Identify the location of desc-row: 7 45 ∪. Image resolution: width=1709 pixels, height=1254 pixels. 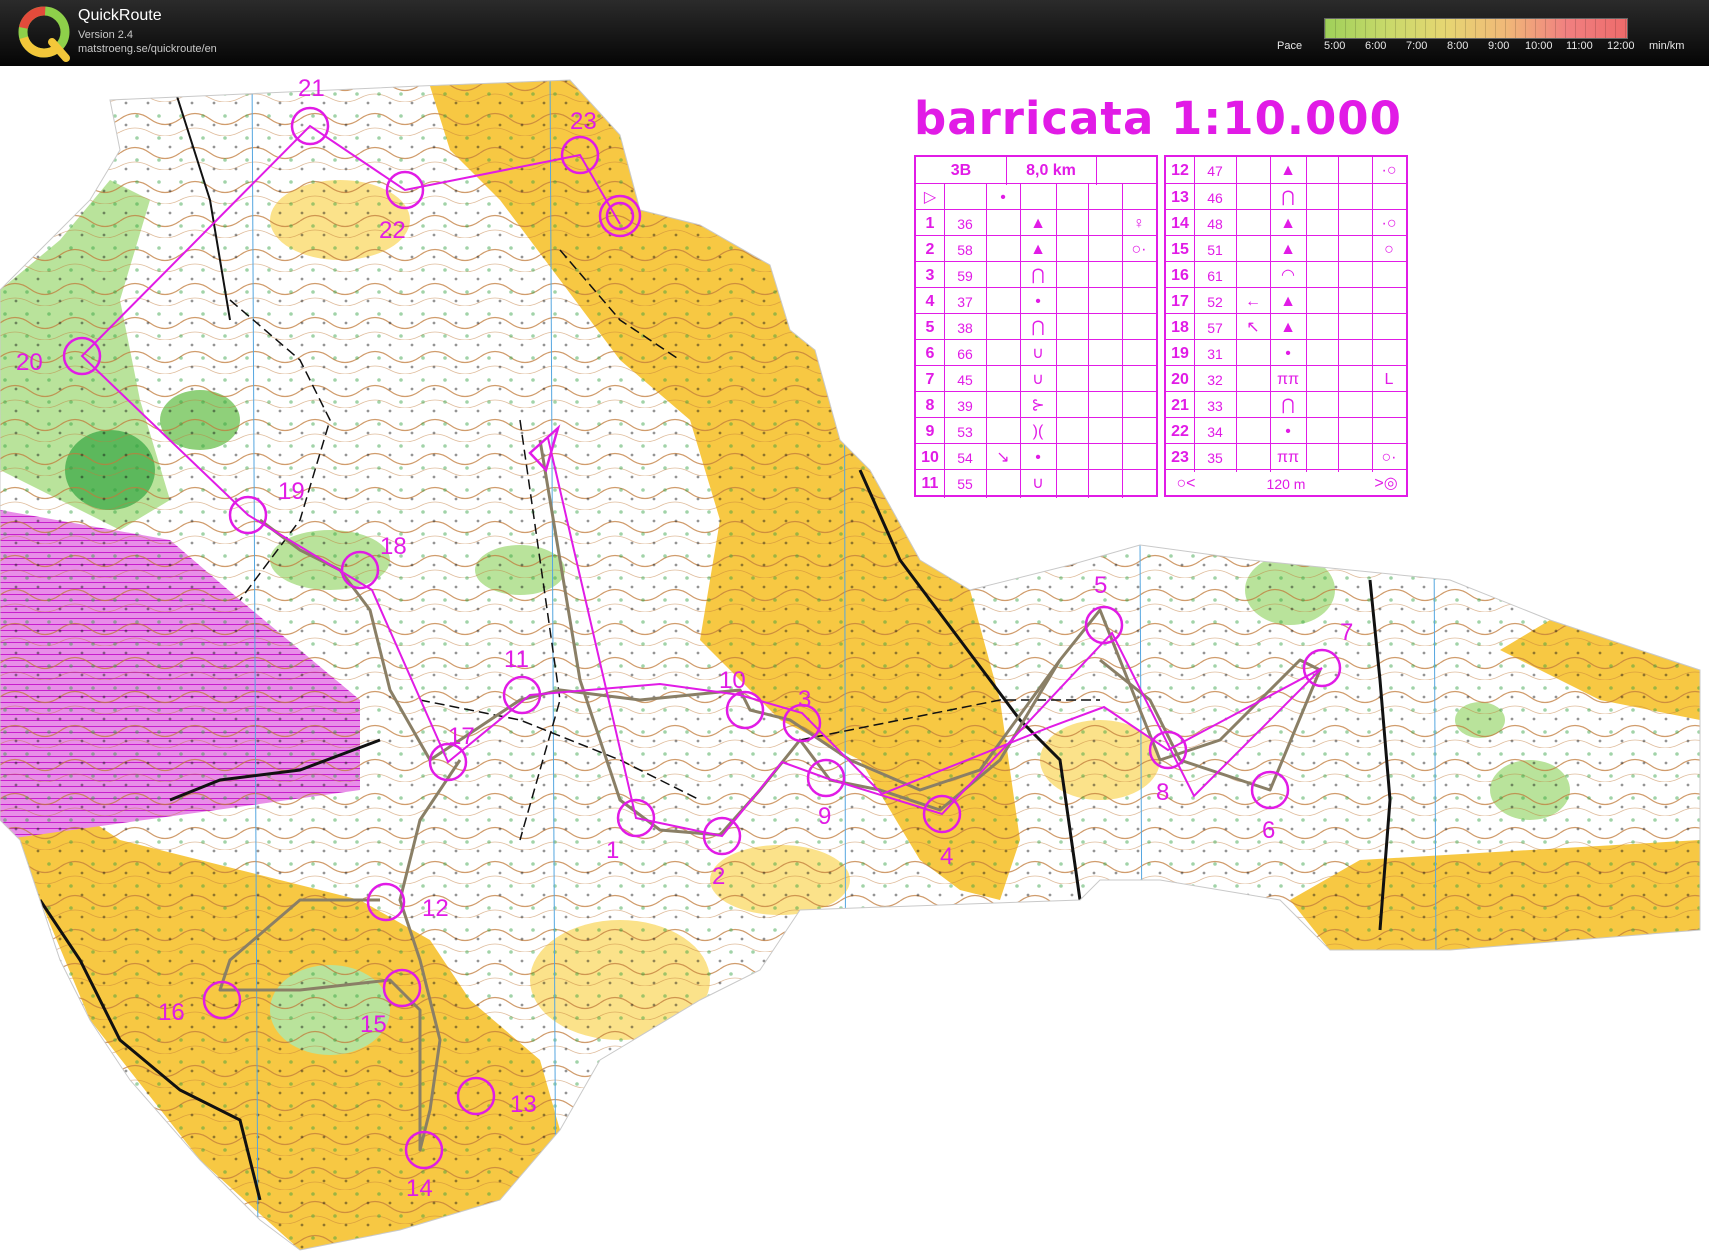
(1036, 379).